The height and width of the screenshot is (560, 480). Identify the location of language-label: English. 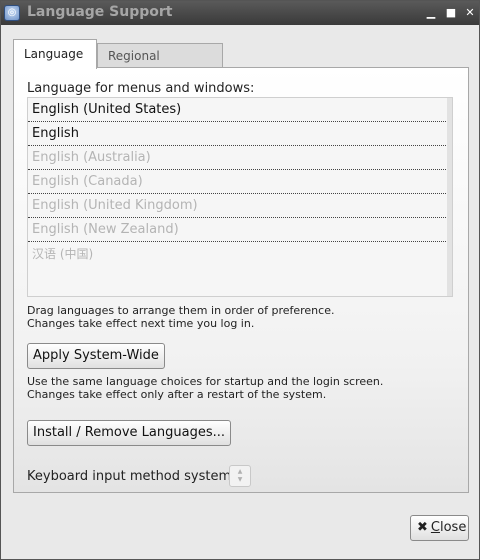
(55, 133).